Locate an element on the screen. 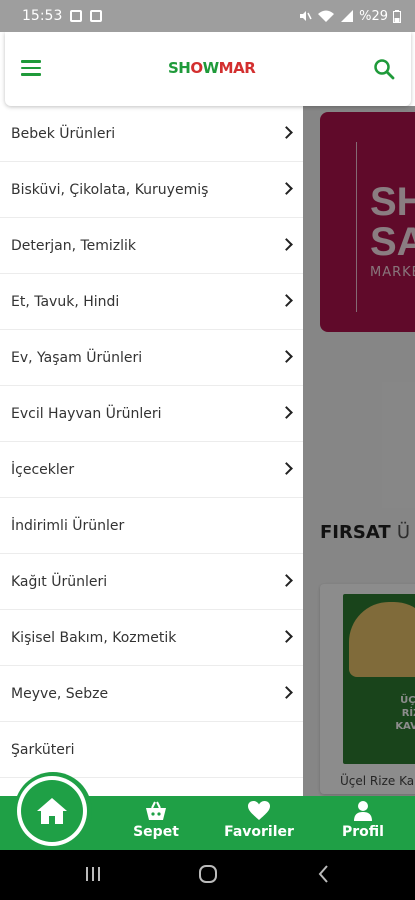  home-button is located at coordinates (52, 811).